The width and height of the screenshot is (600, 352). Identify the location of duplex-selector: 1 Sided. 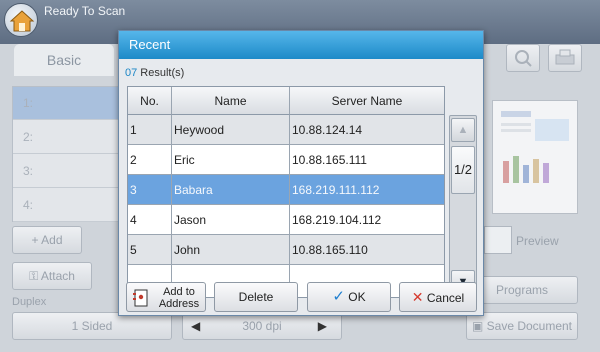
(92, 326).